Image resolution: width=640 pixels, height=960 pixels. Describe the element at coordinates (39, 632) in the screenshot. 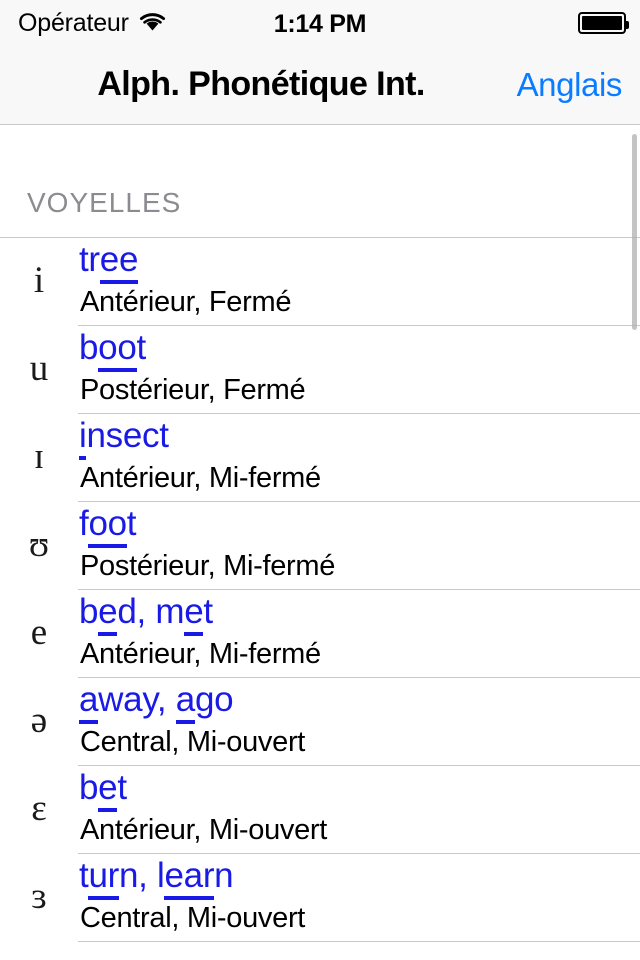

I see `ipa-symbol: e` at that location.